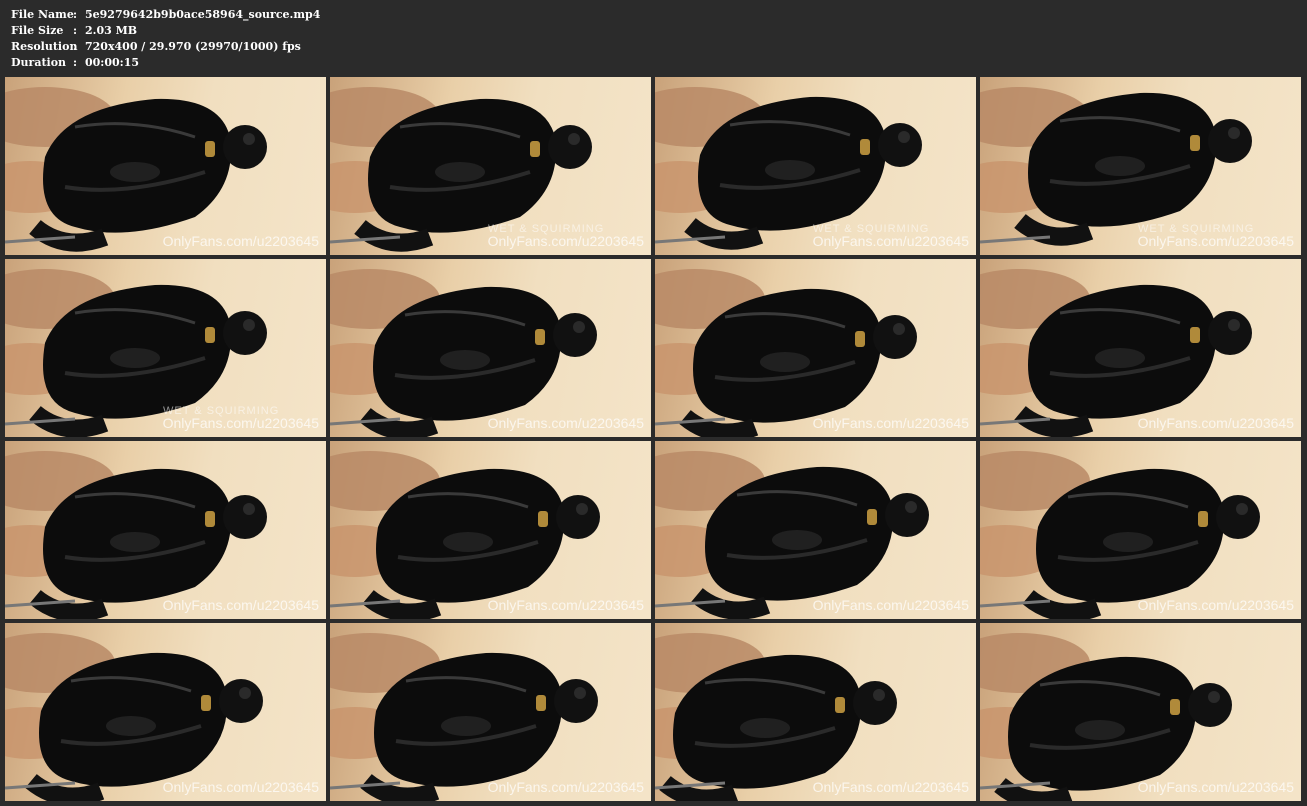 The height and width of the screenshot is (806, 1307). I want to click on file-name-label: File Name, so click(42, 14).